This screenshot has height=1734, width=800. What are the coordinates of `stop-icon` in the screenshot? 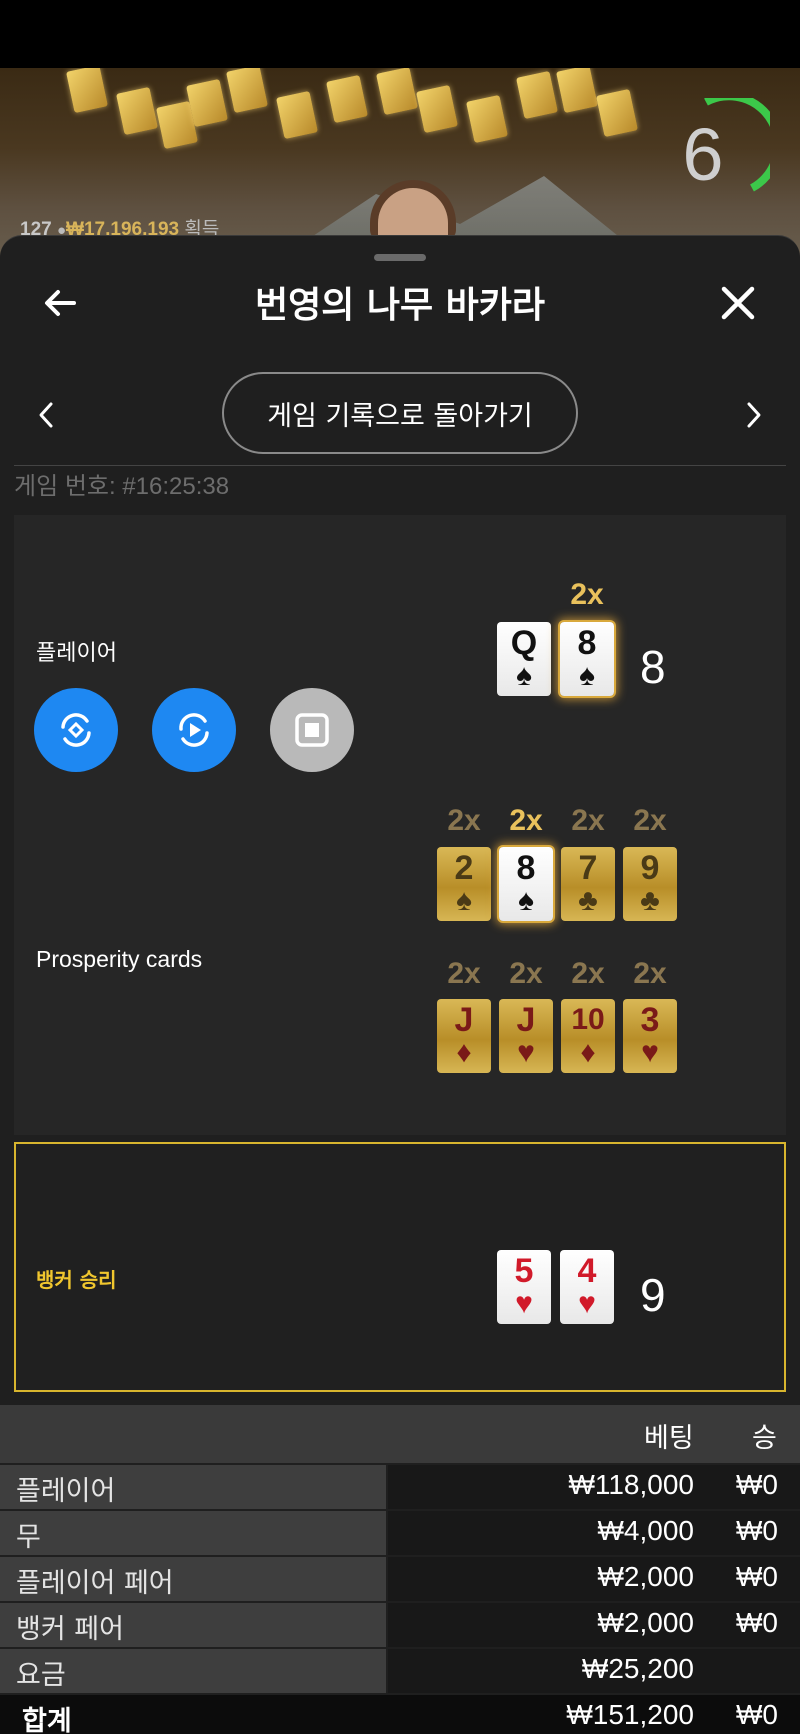 It's located at (312, 730).